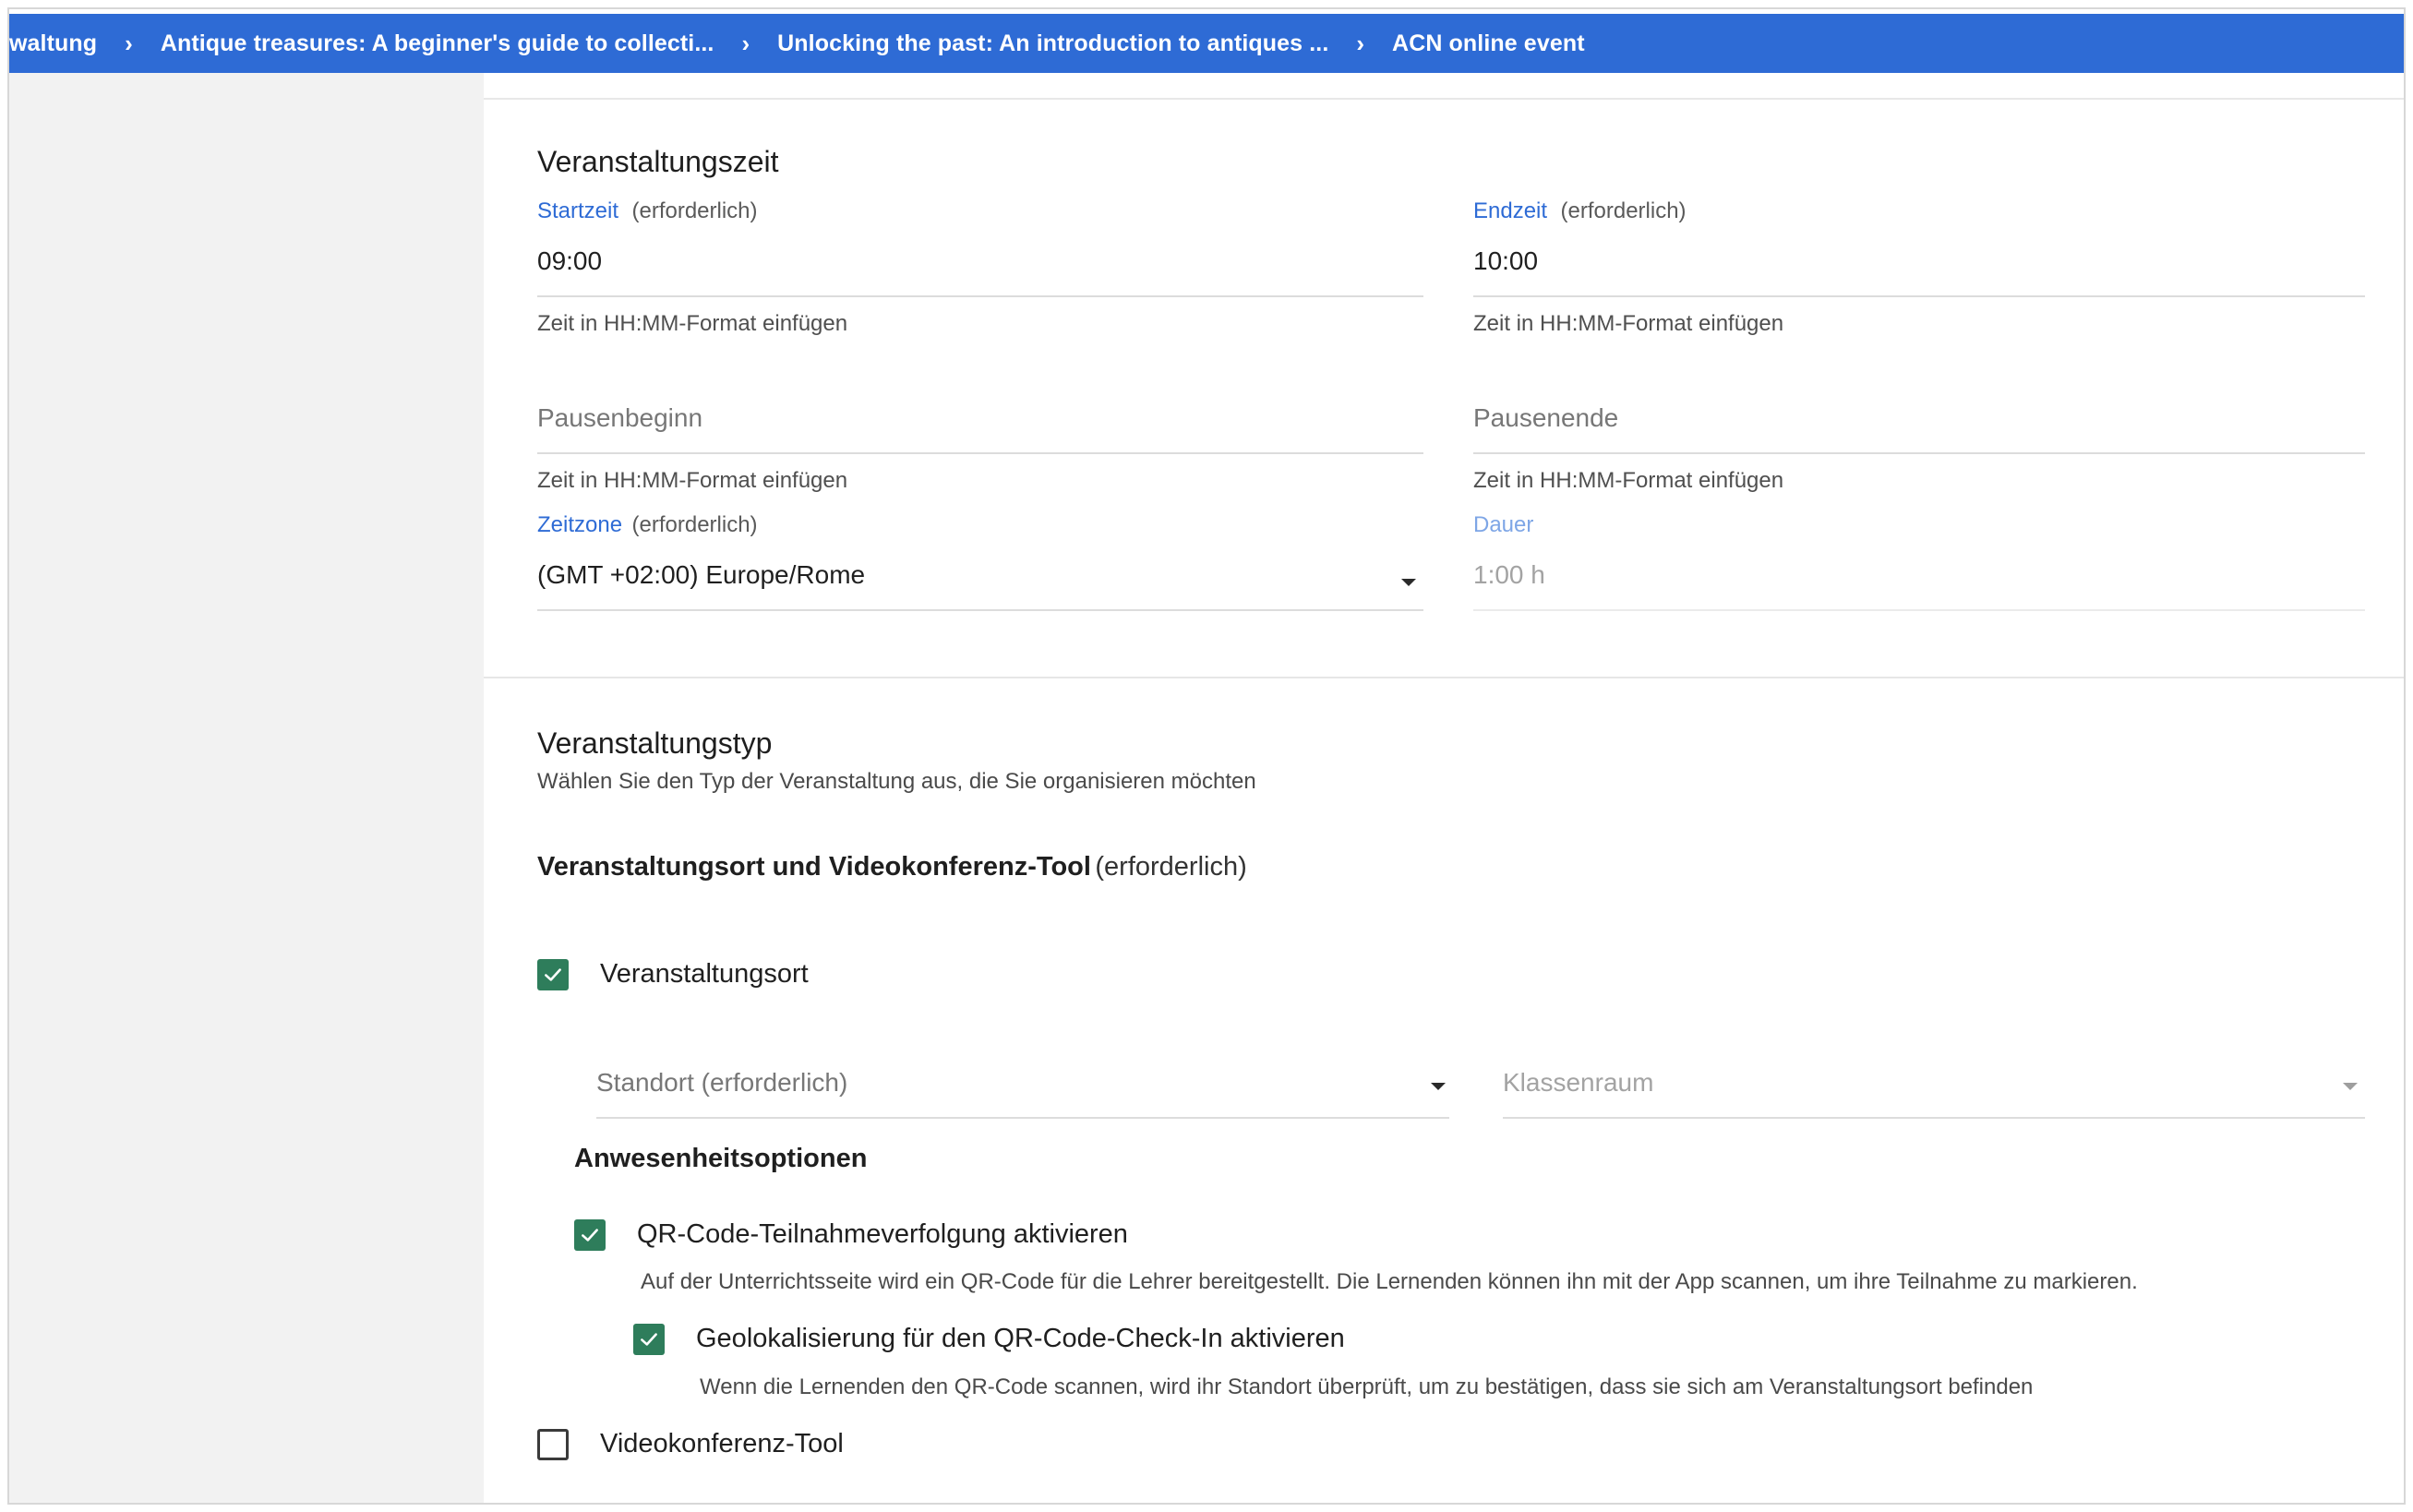 The height and width of the screenshot is (1512, 2413). Describe the element at coordinates (1503, 524) in the screenshot. I see `duration-label: Dauer` at that location.